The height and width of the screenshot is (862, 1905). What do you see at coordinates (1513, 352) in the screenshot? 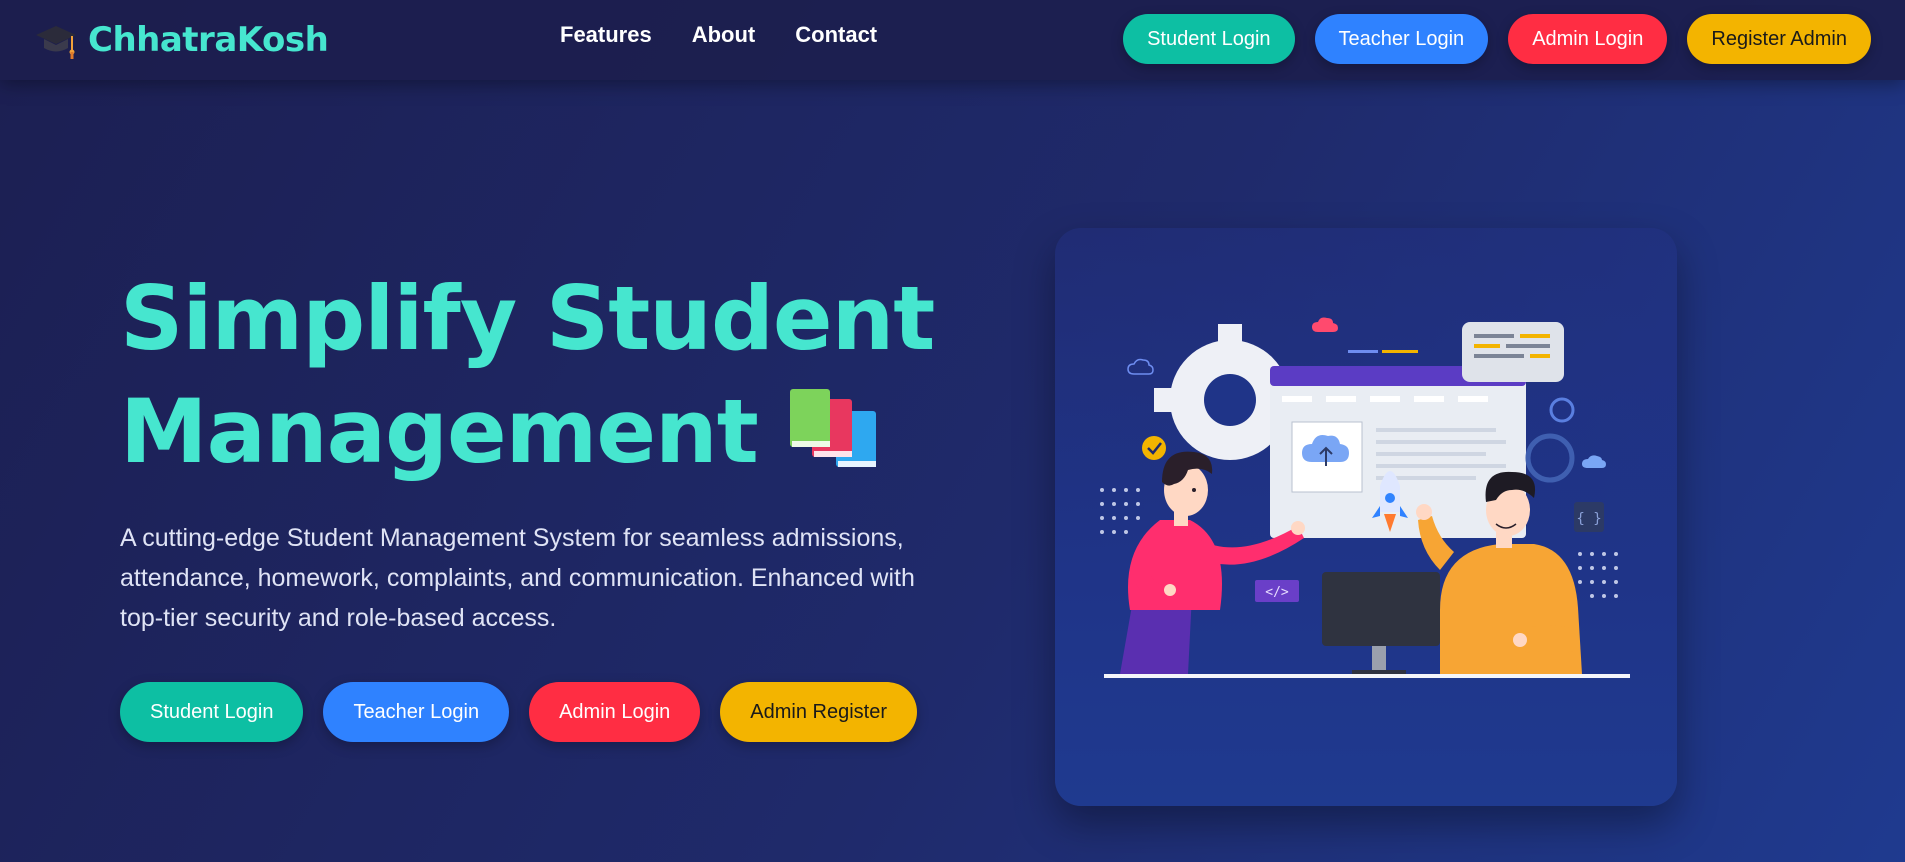
I see `code-snippet-card` at bounding box center [1513, 352].